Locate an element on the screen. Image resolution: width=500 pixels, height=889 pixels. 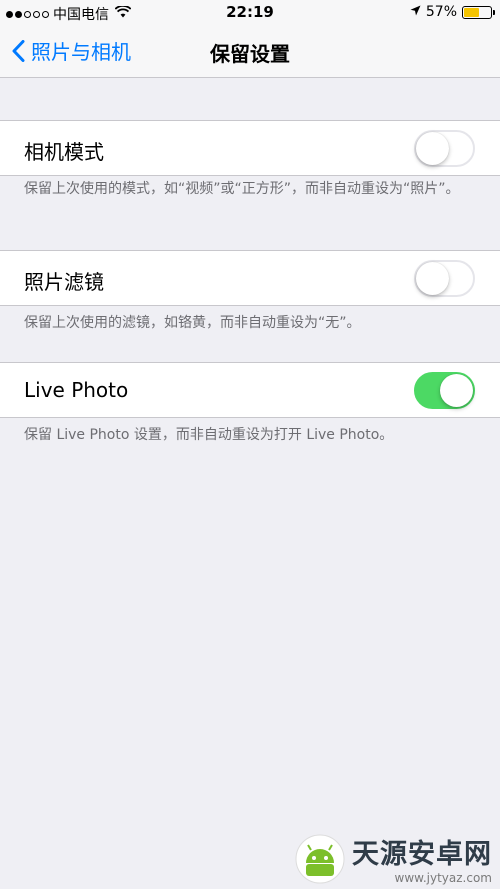
battery-percent: 57% is located at coordinates (441, 12).